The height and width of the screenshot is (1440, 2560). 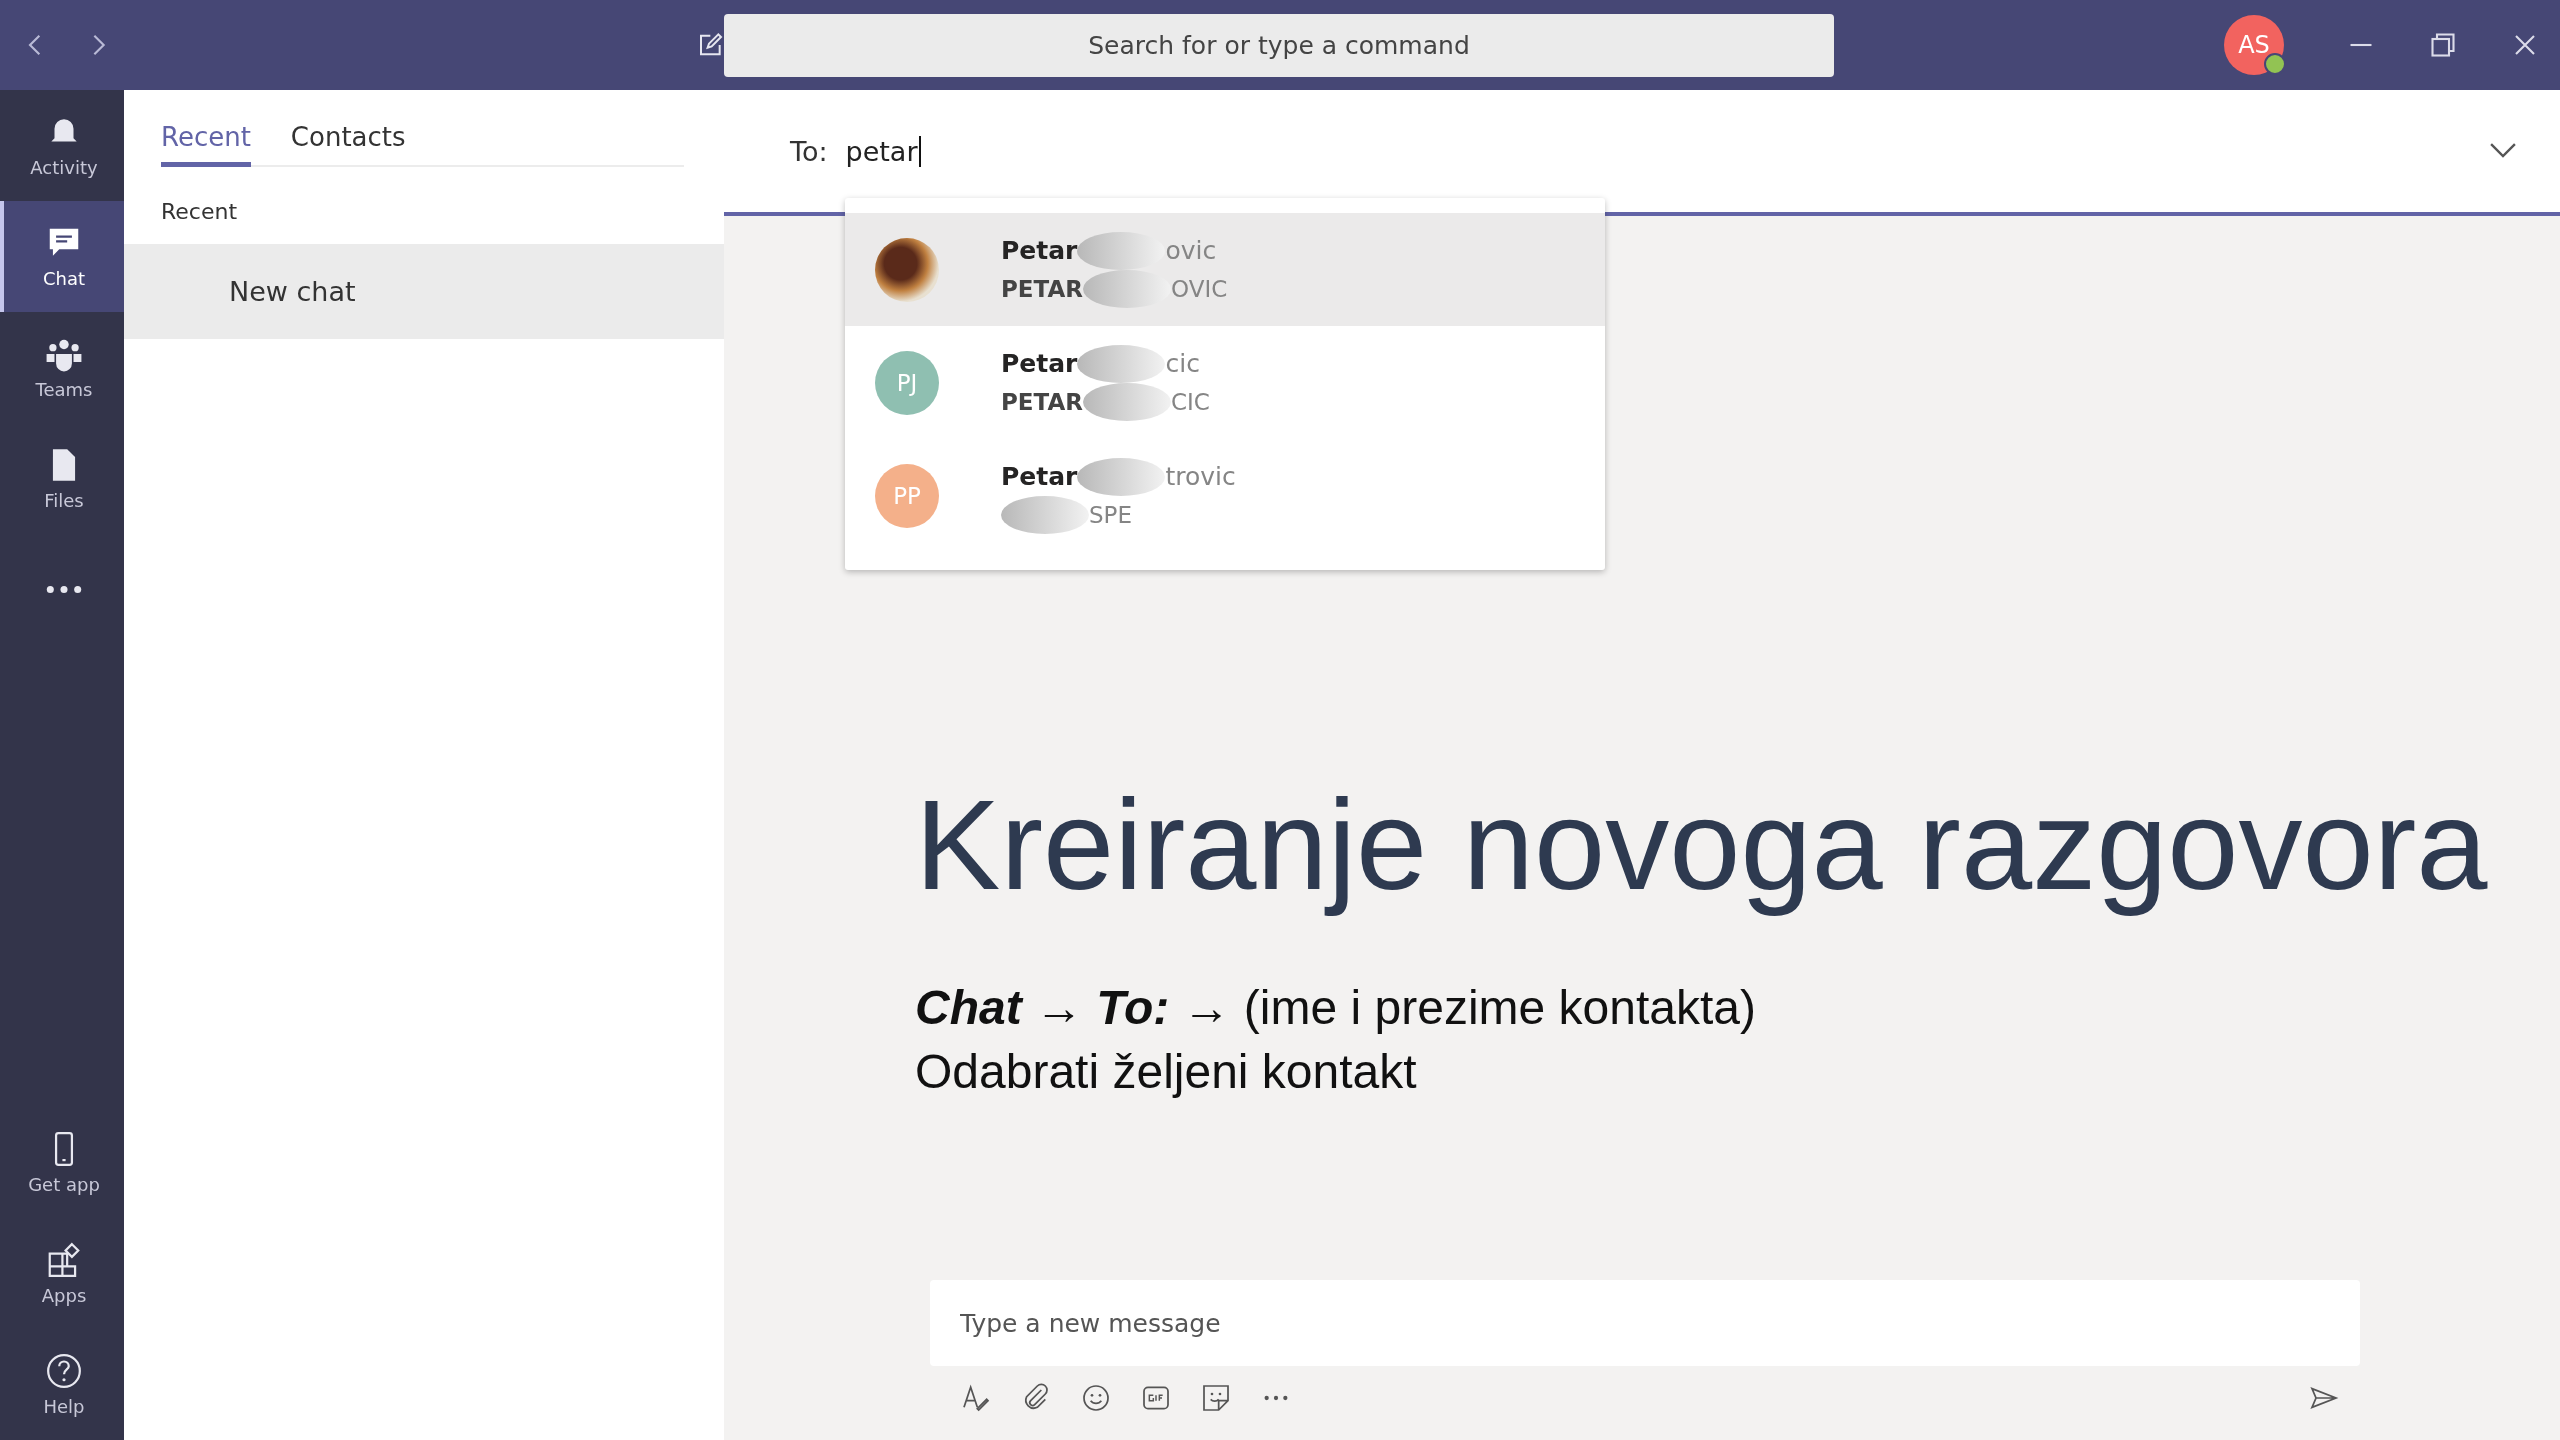 I want to click on help-icon, so click(x=64, y=1371).